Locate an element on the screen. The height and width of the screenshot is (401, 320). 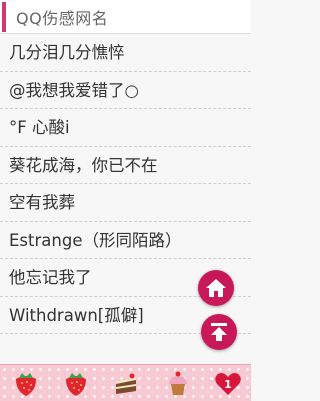
list-item: @我想我爱错了○ is located at coordinates (125, 90).